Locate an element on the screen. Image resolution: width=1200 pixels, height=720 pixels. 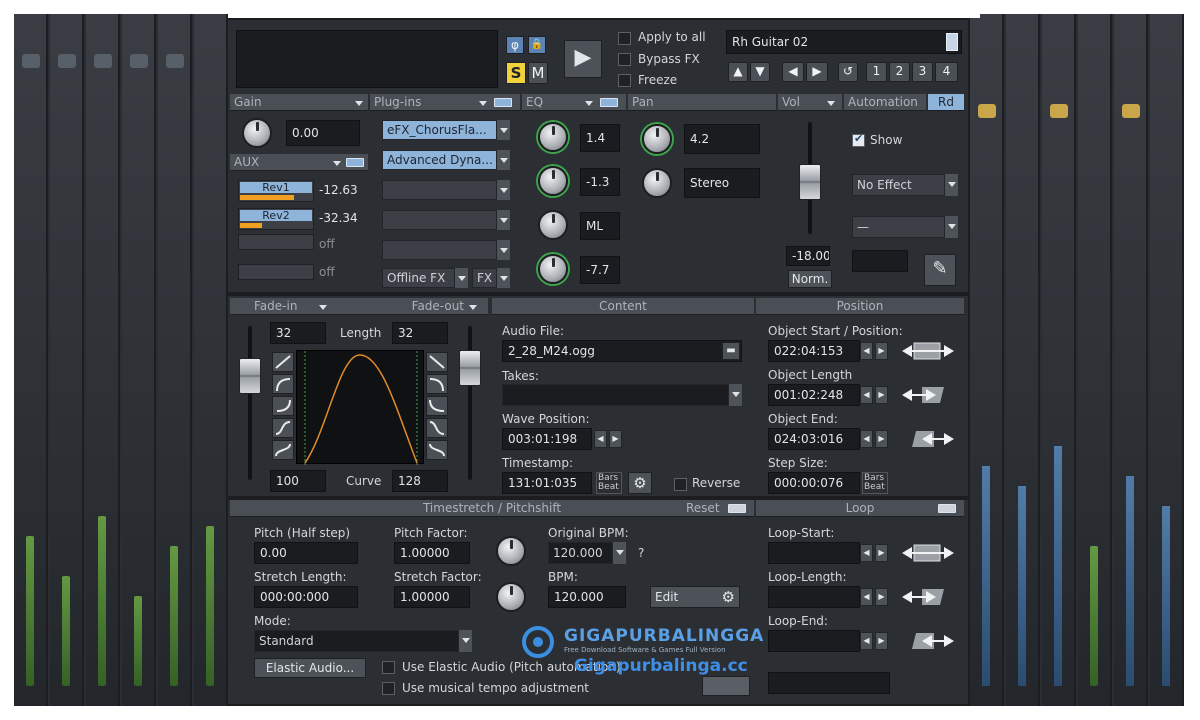
eq-value-1: 1.4 is located at coordinates (600, 138).